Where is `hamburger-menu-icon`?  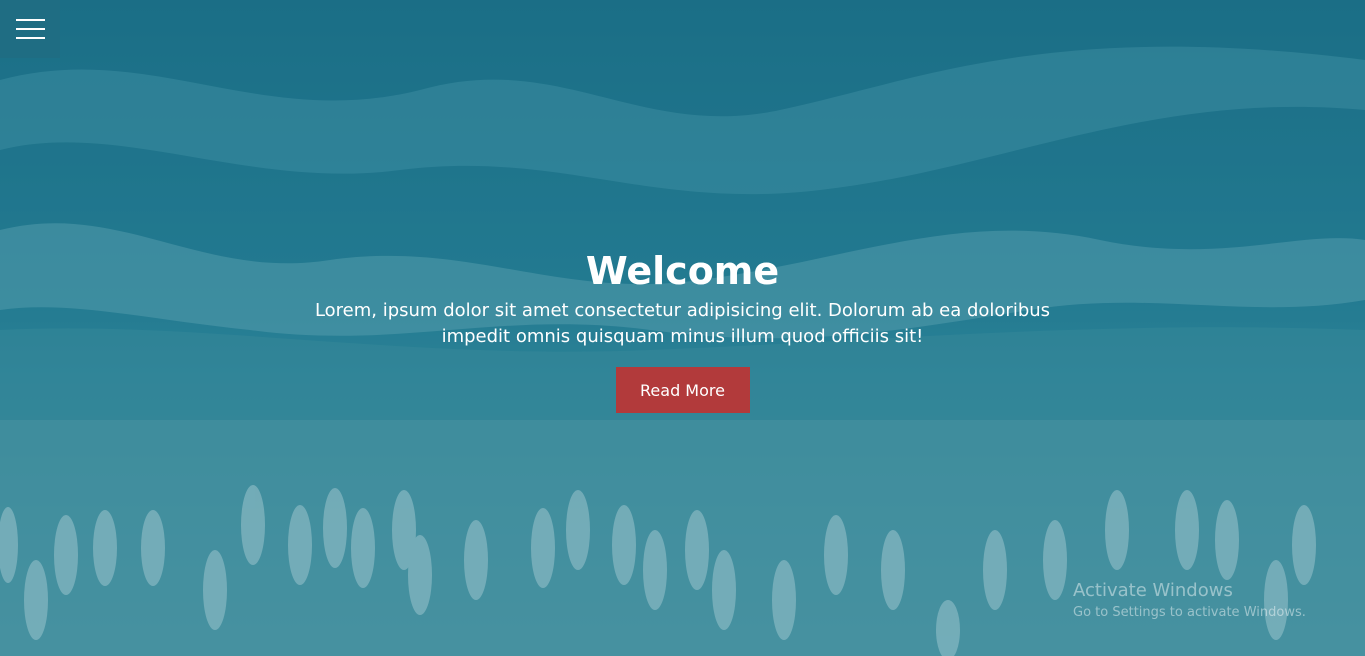 hamburger-menu-icon is located at coordinates (30, 29).